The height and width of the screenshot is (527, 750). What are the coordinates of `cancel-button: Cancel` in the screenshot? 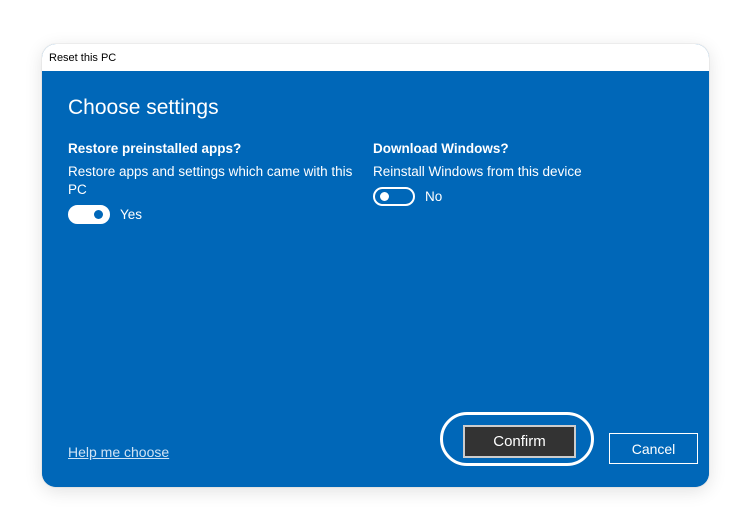 It's located at (653, 448).